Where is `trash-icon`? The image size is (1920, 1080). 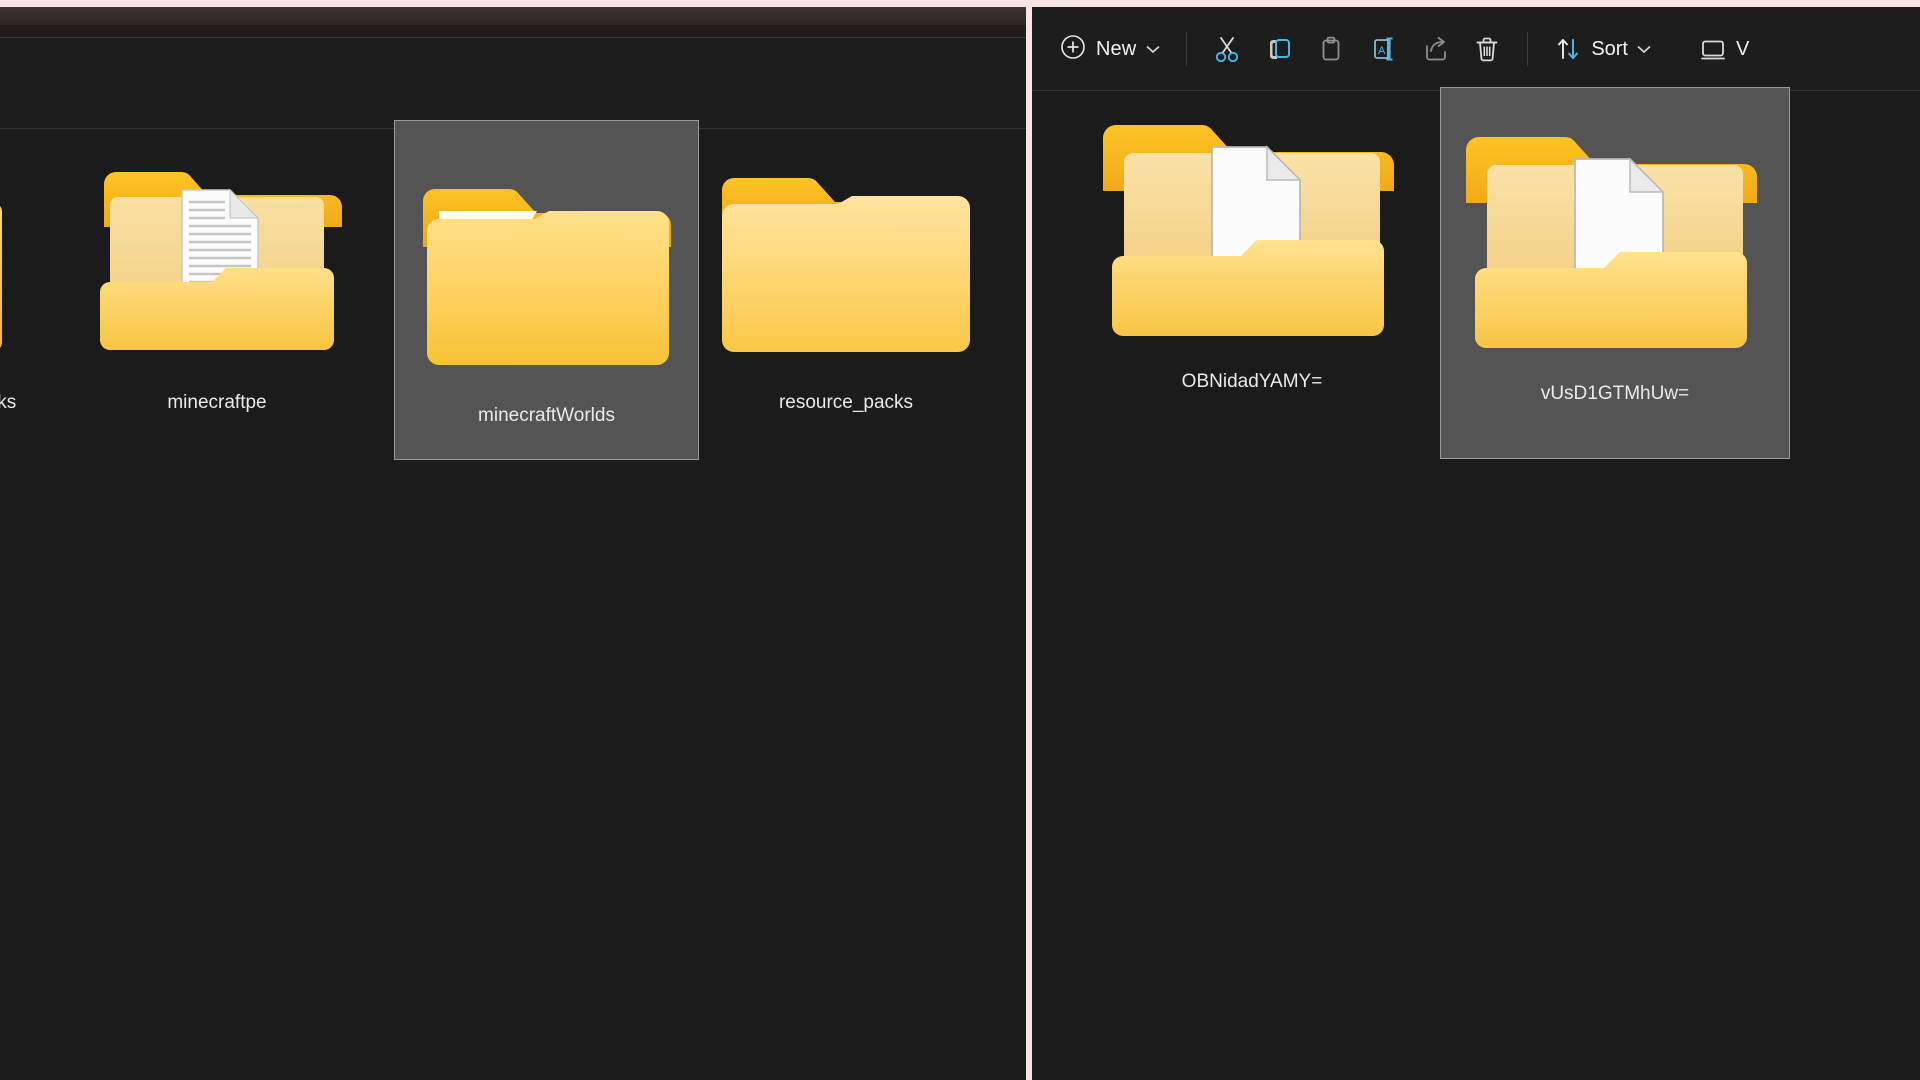
trash-icon is located at coordinates (1487, 49).